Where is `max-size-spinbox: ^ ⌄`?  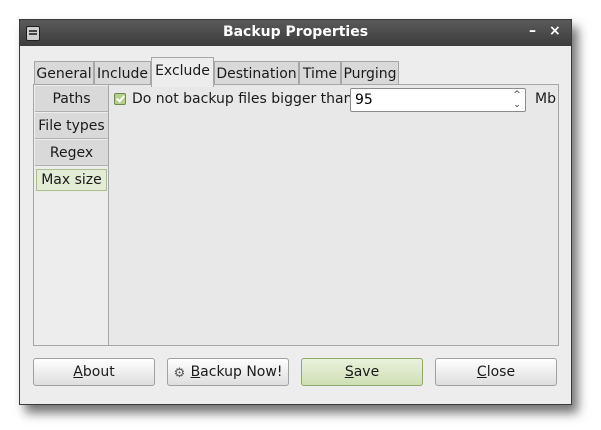 max-size-spinbox: ^ ⌄ is located at coordinates (438, 100).